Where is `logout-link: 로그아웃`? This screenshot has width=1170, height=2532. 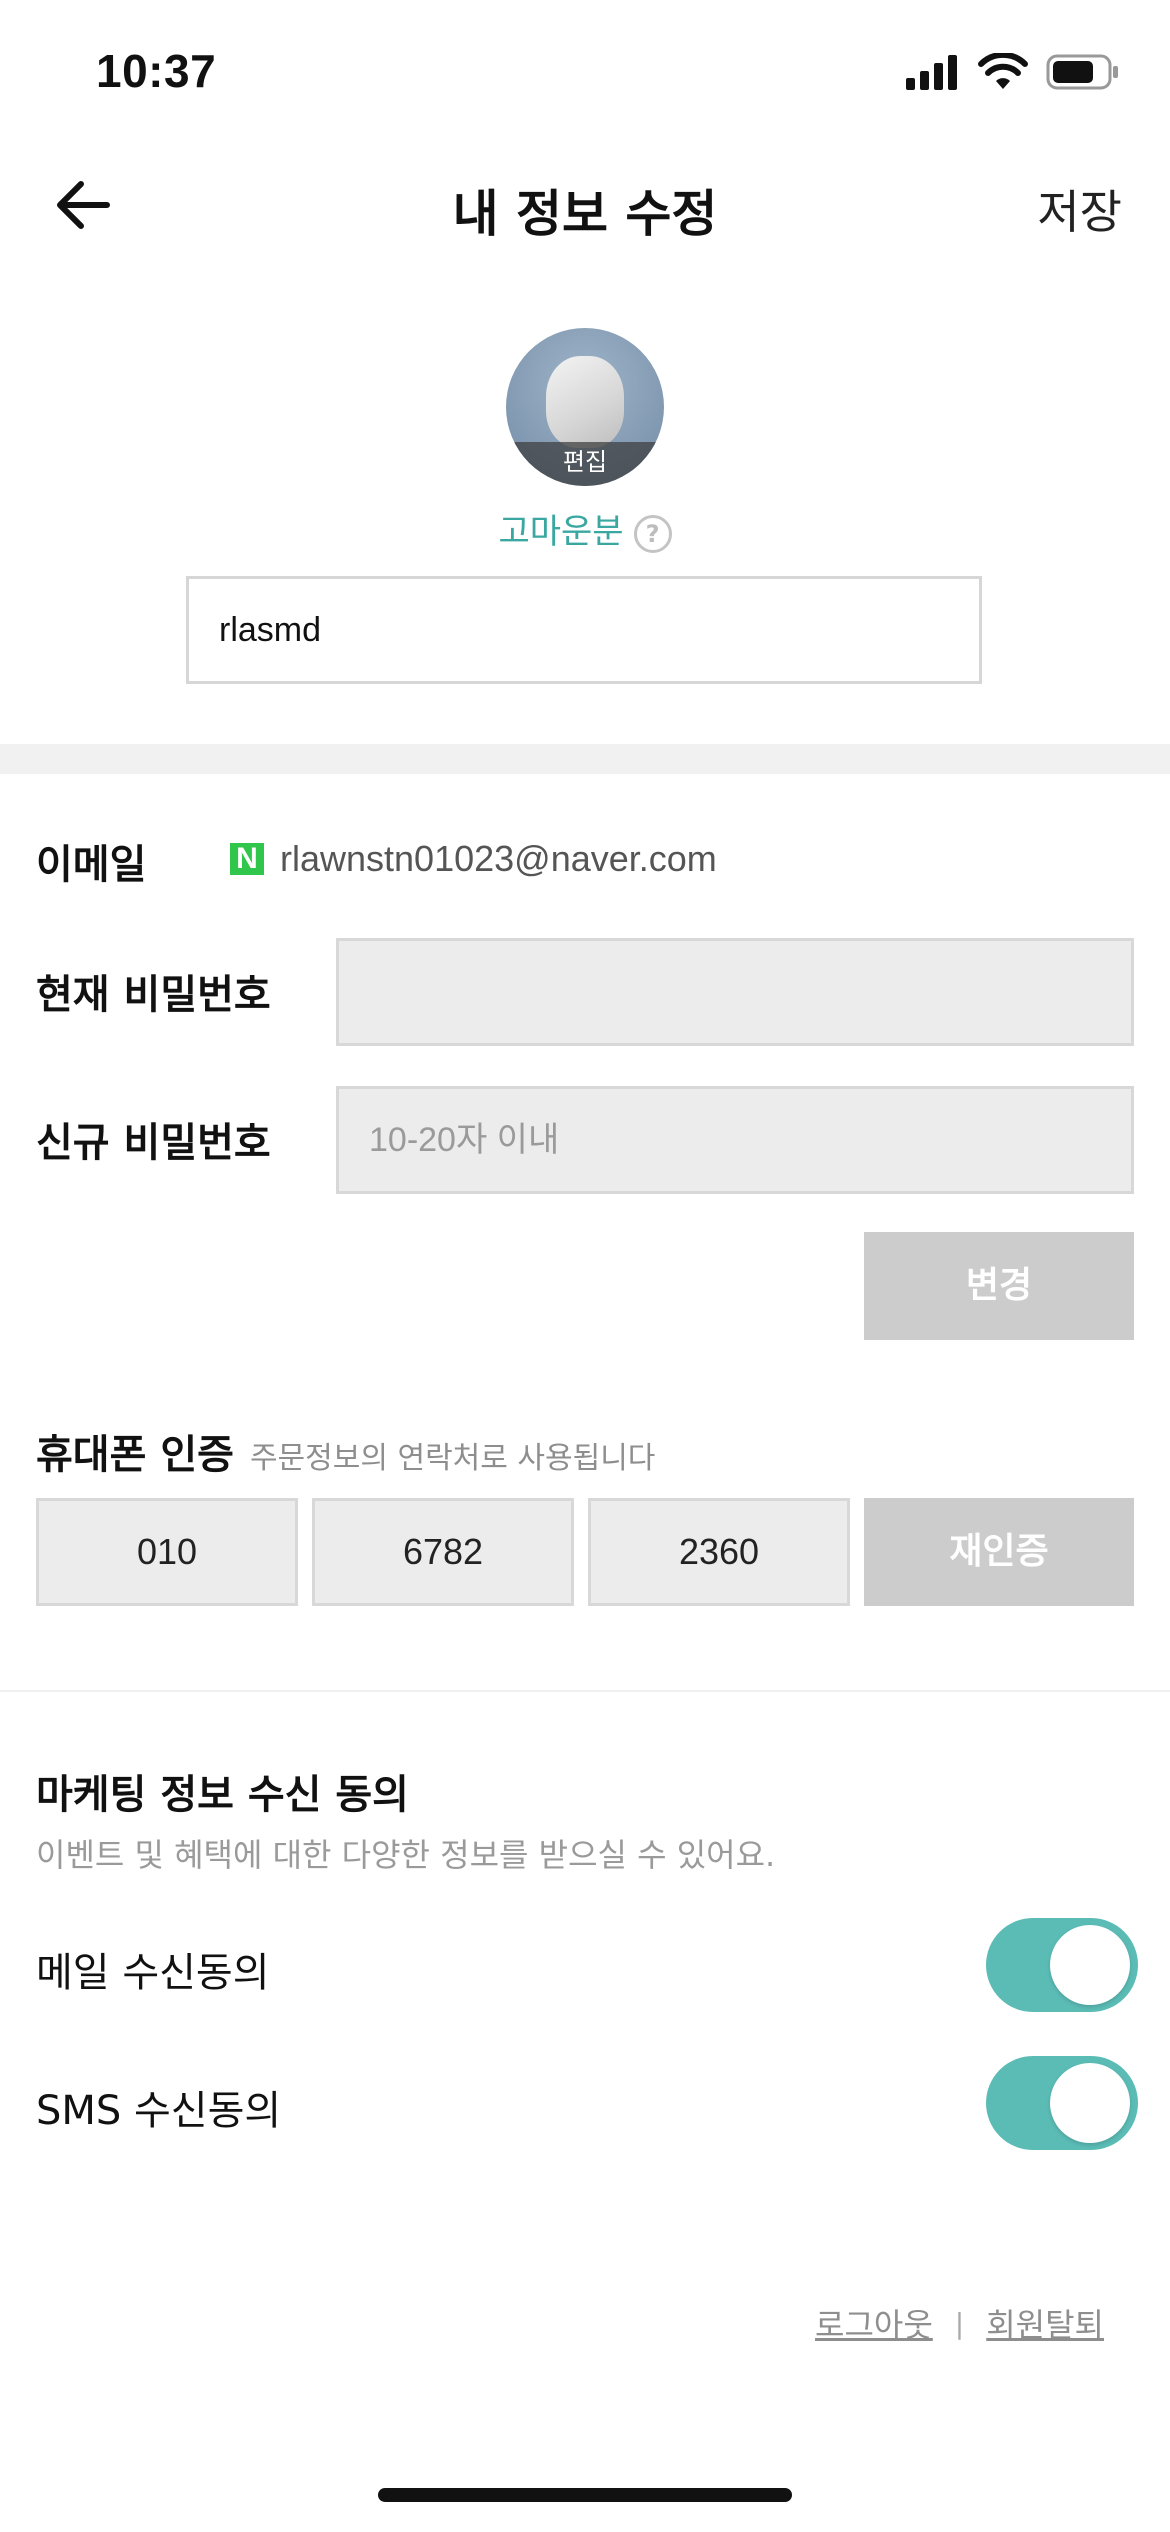
logout-link: 로그아웃 is located at coordinates (874, 2323).